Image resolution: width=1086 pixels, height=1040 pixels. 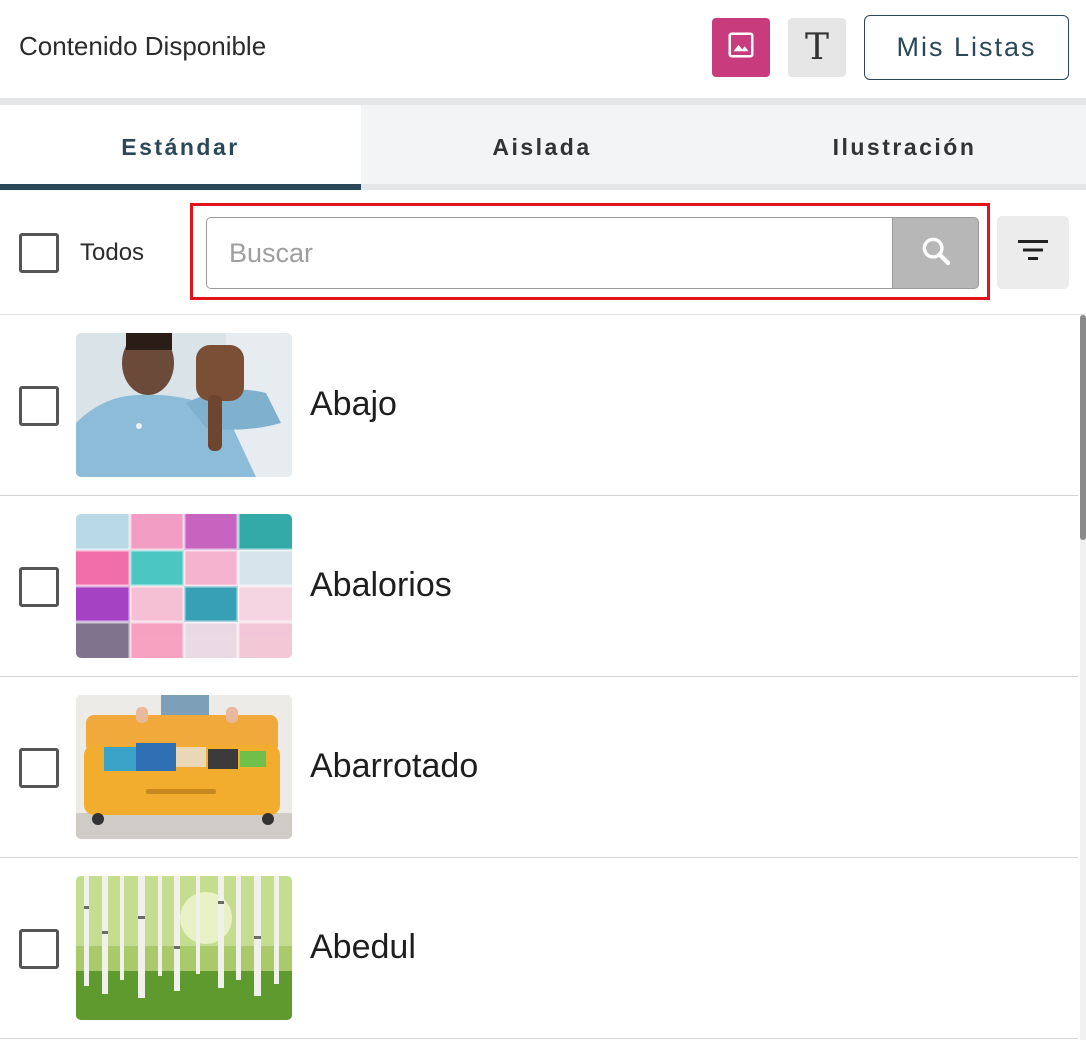 I want to click on search-icon, so click(x=936, y=253).